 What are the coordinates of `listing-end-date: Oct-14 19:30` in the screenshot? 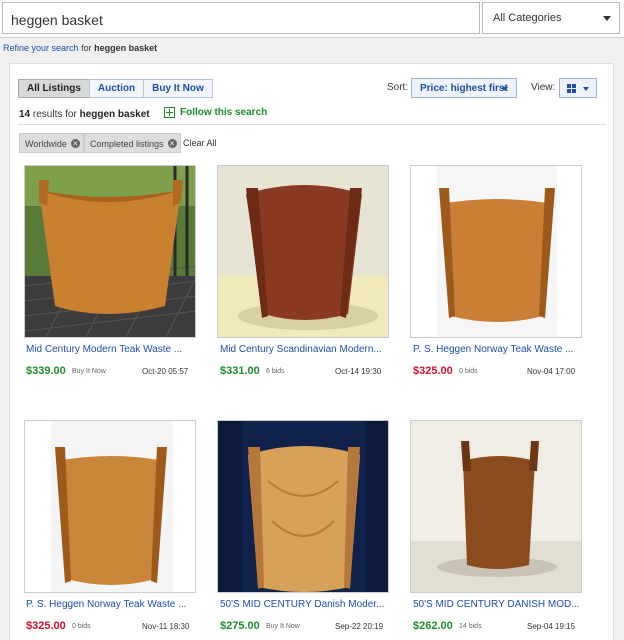 It's located at (358, 371).